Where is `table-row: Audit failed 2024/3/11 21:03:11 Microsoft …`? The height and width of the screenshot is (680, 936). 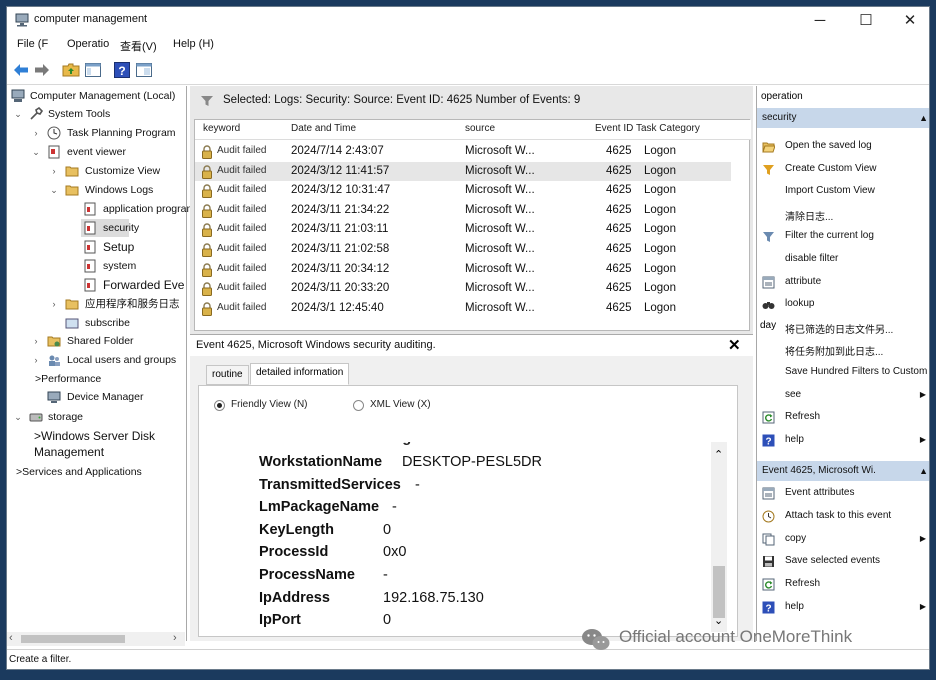 table-row: Audit failed 2024/3/11 21:03:11 Microsoft … is located at coordinates (463, 230).